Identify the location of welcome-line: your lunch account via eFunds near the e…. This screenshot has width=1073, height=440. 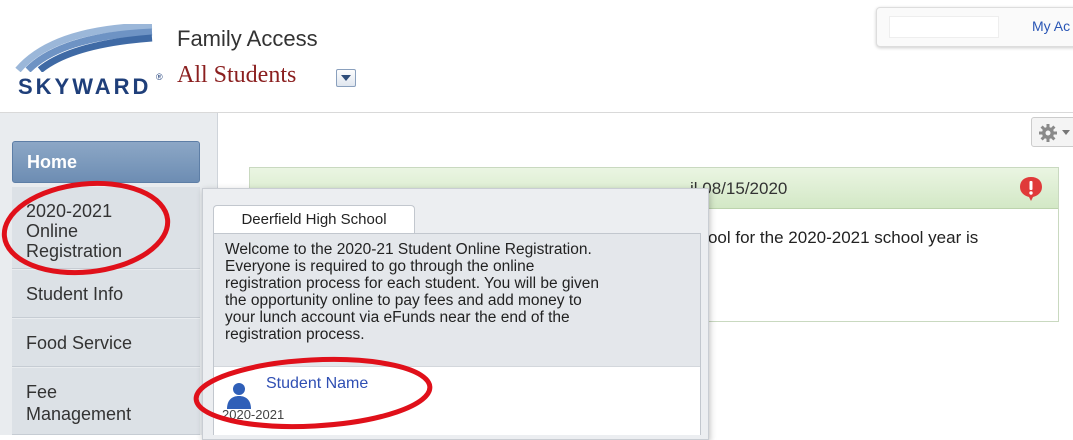
(397, 317).